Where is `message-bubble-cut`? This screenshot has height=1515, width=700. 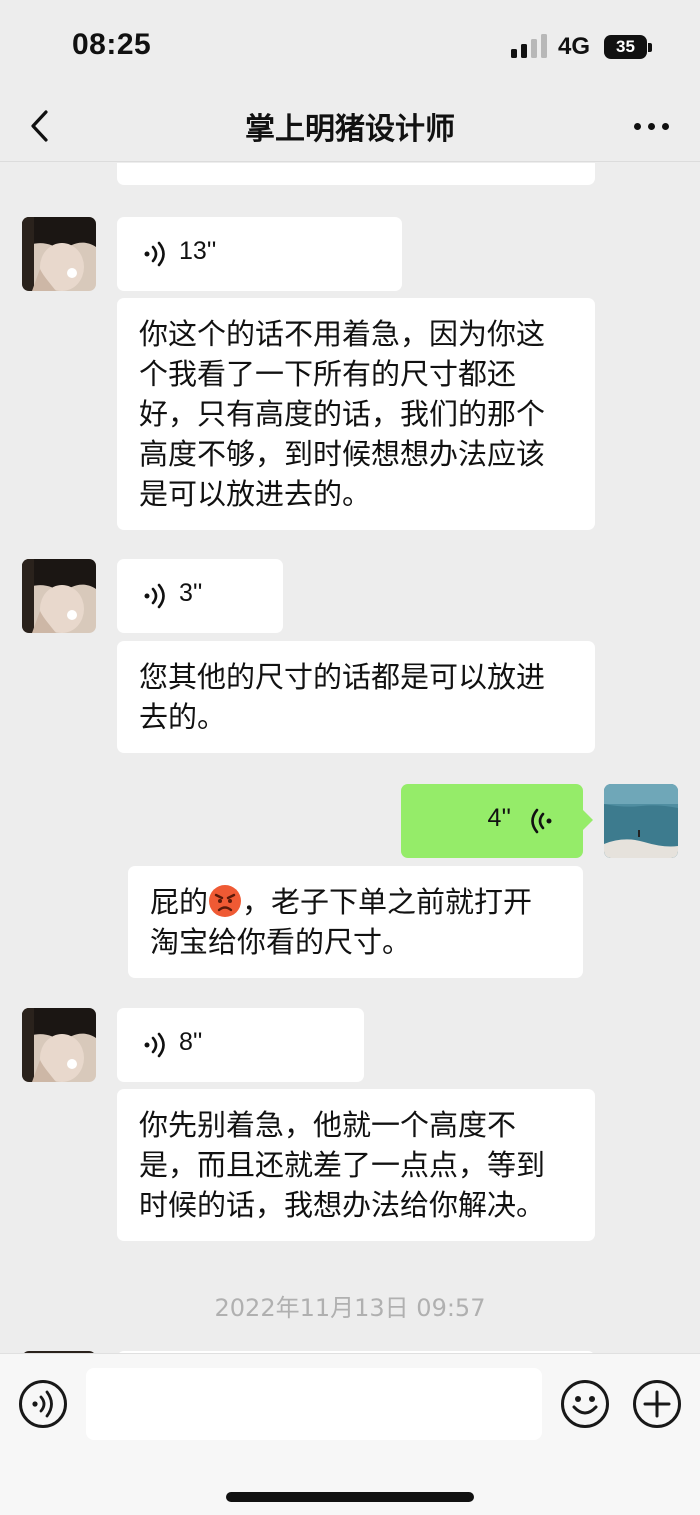
message-bubble-cut is located at coordinates (356, 174).